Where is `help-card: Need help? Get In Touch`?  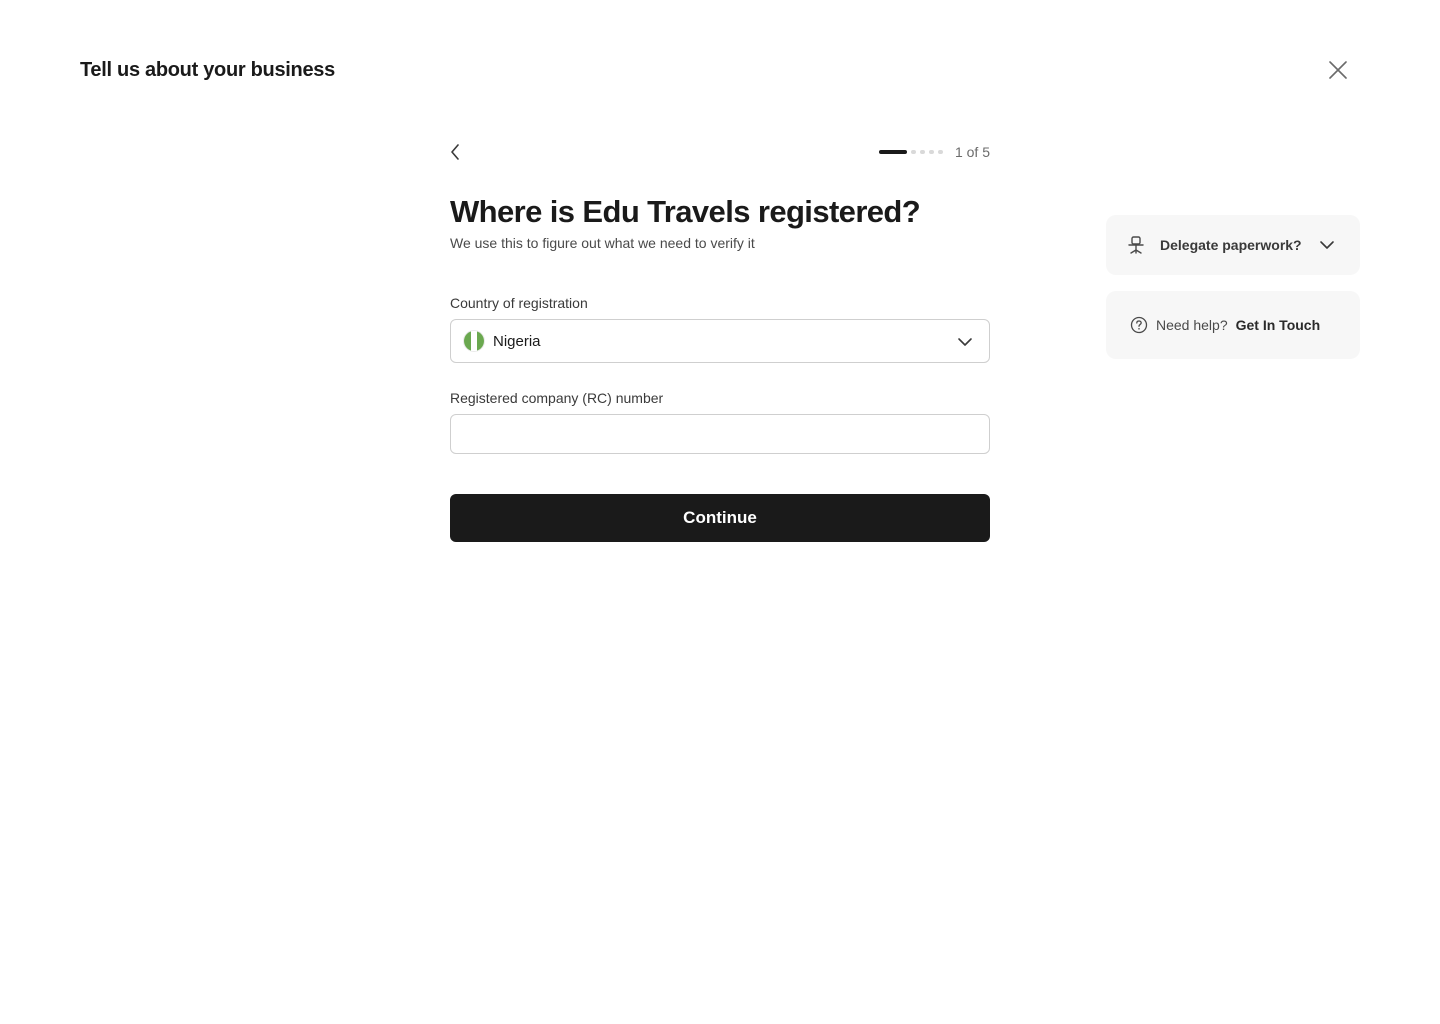
help-card: Need help? Get In Touch is located at coordinates (1233, 325).